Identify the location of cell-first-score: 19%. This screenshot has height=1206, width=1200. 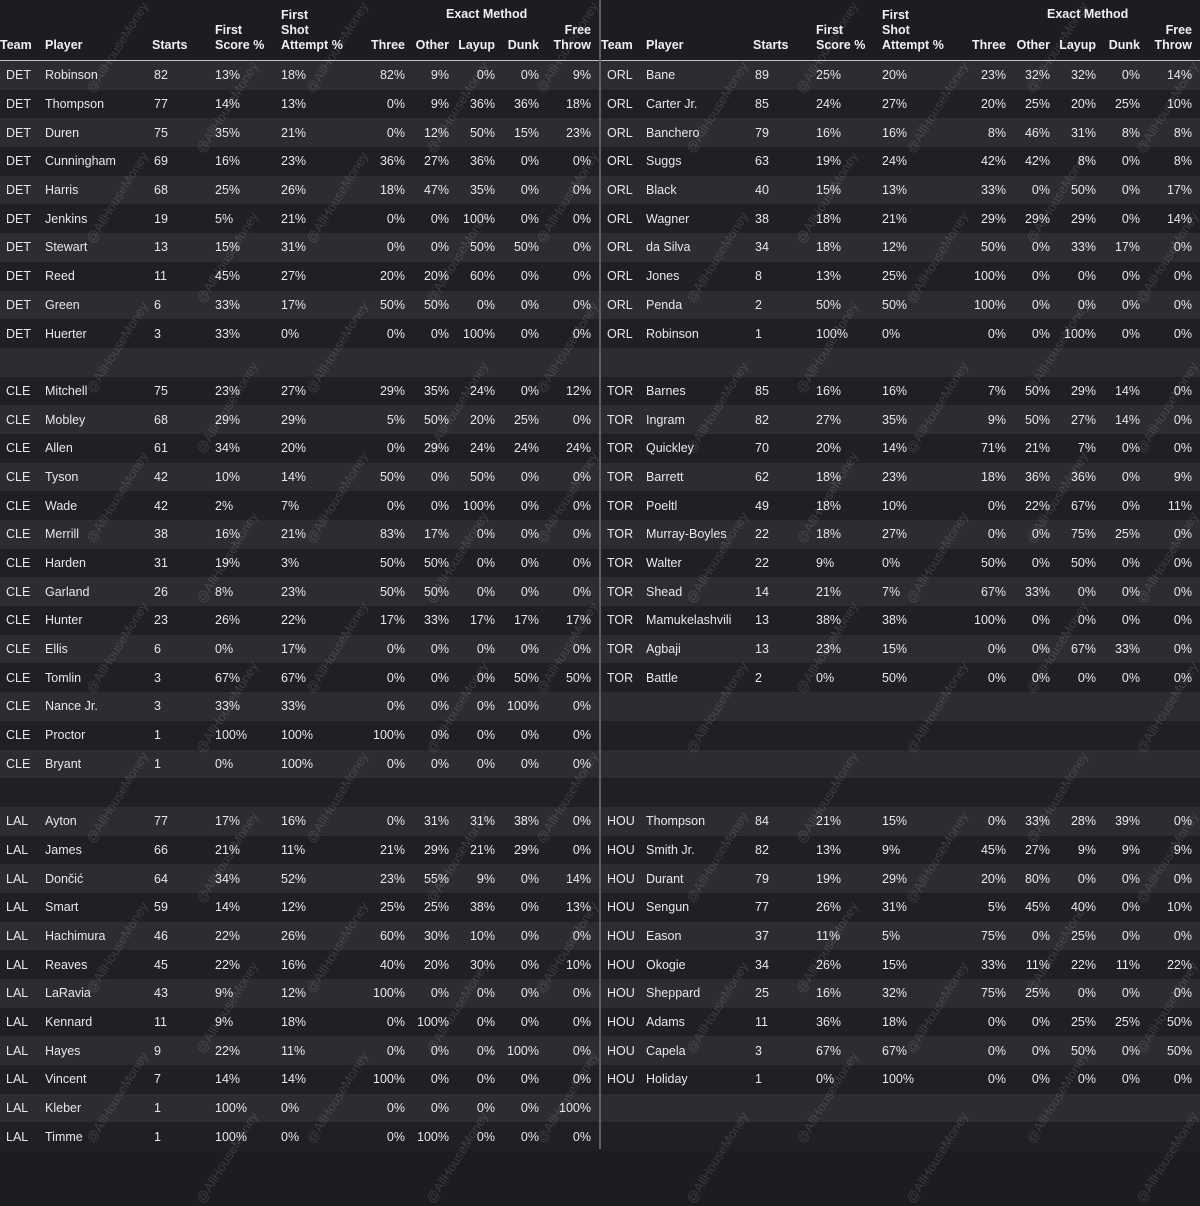
(849, 878).